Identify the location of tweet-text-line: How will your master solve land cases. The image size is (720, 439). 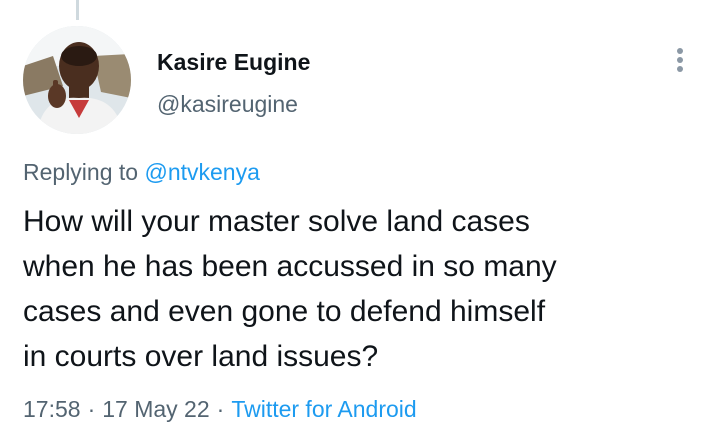
(276, 221).